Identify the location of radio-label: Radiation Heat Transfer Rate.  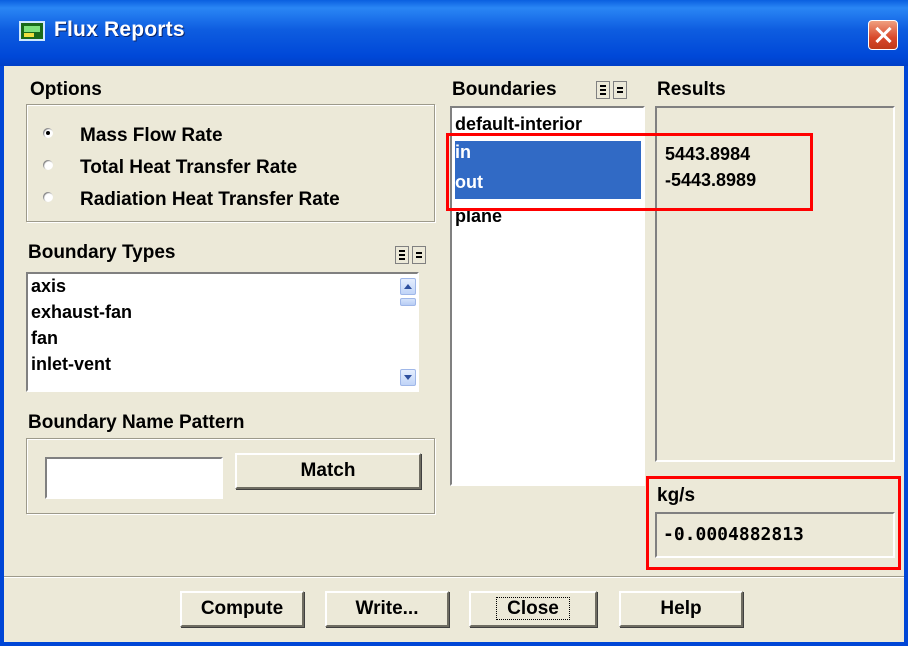
(210, 199).